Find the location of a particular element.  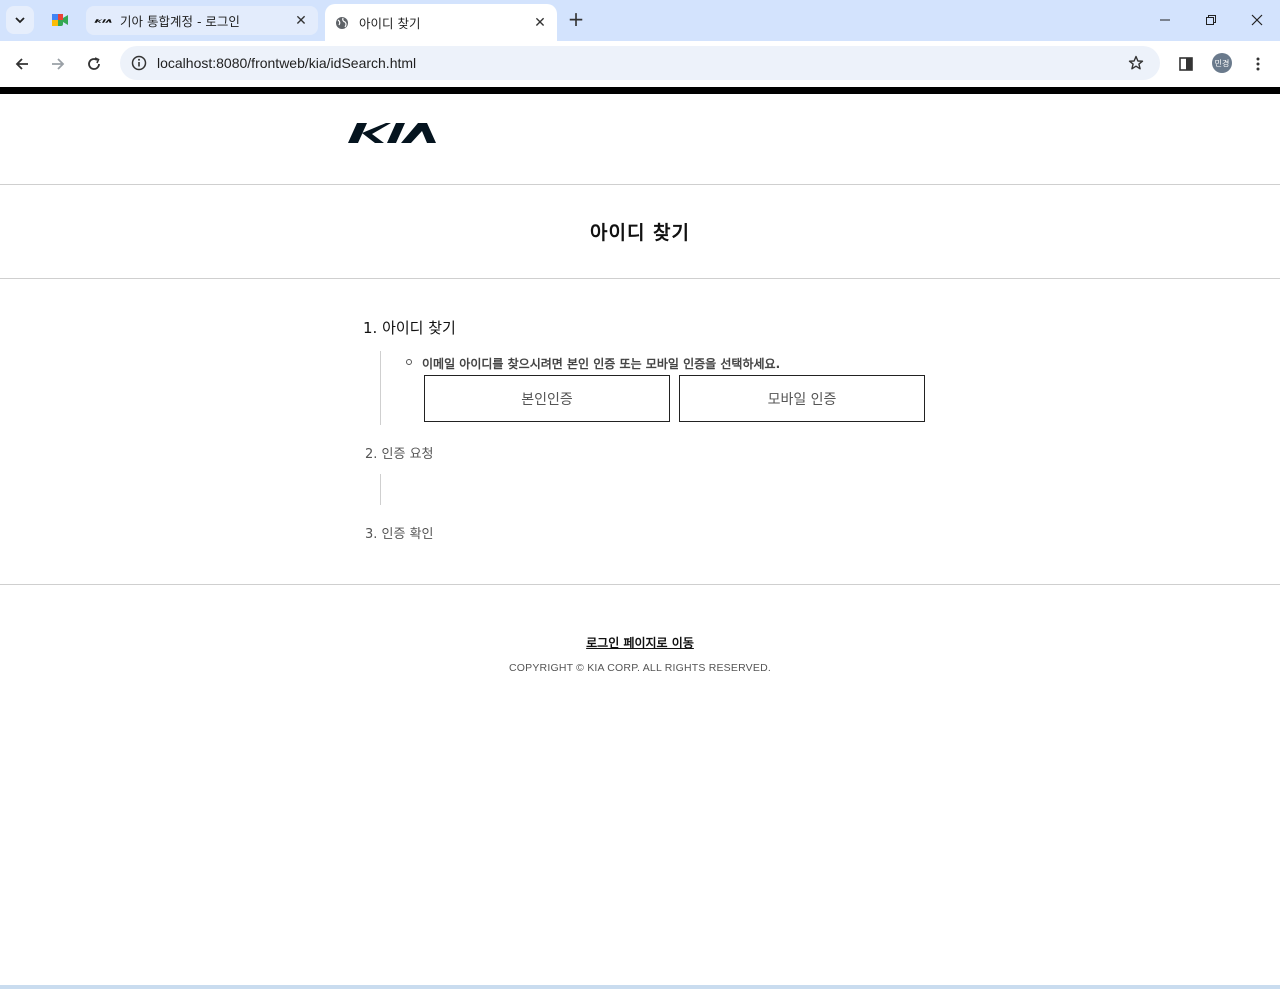

minimize-icon is located at coordinates (1165, 20).